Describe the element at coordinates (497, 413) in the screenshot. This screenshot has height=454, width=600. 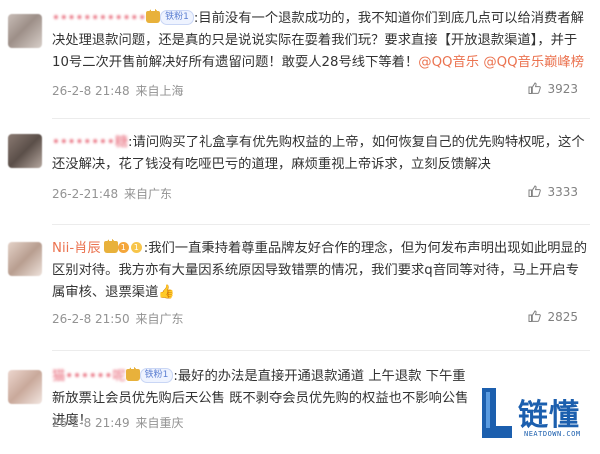
I see `logo-l-icon` at that location.